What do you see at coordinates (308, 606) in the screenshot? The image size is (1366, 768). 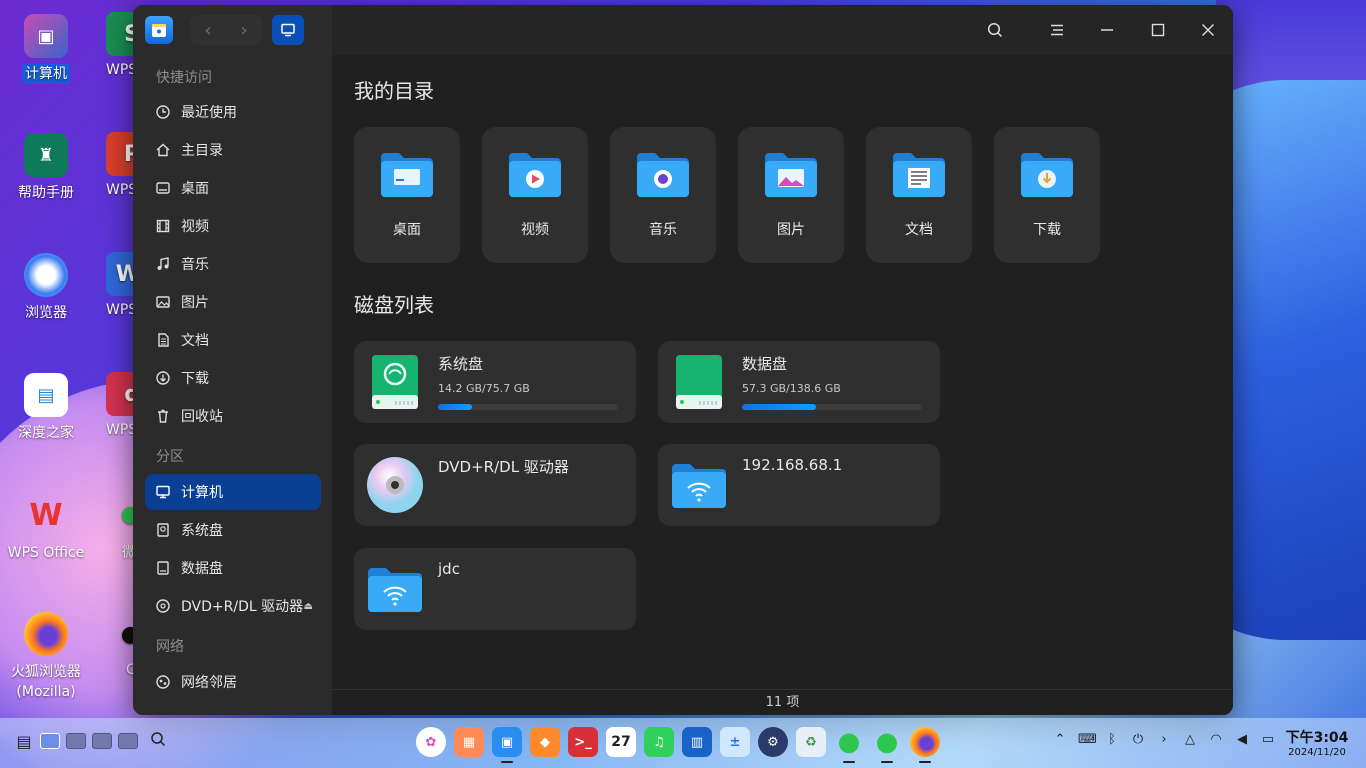 I see `eject-icon: ⏏` at bounding box center [308, 606].